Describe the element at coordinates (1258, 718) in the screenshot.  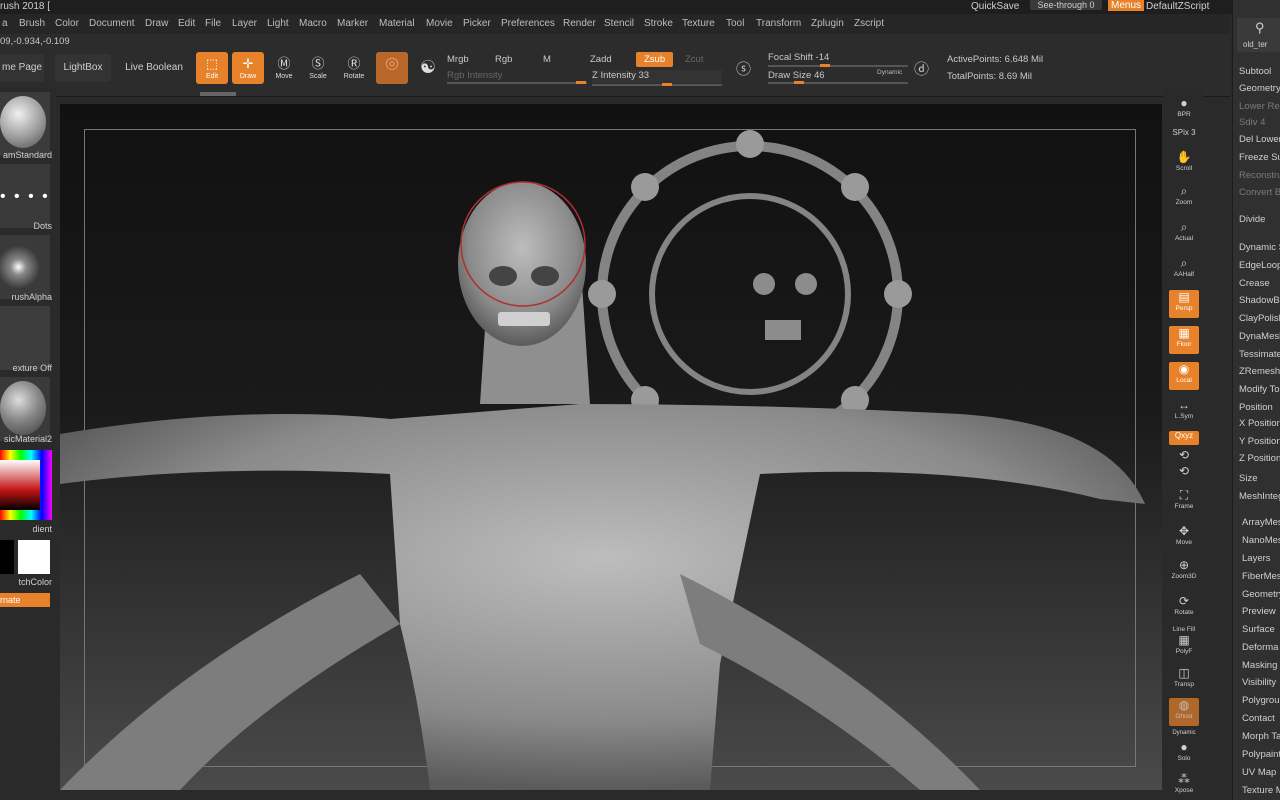
I see `tray-item-contact: Contact` at that location.